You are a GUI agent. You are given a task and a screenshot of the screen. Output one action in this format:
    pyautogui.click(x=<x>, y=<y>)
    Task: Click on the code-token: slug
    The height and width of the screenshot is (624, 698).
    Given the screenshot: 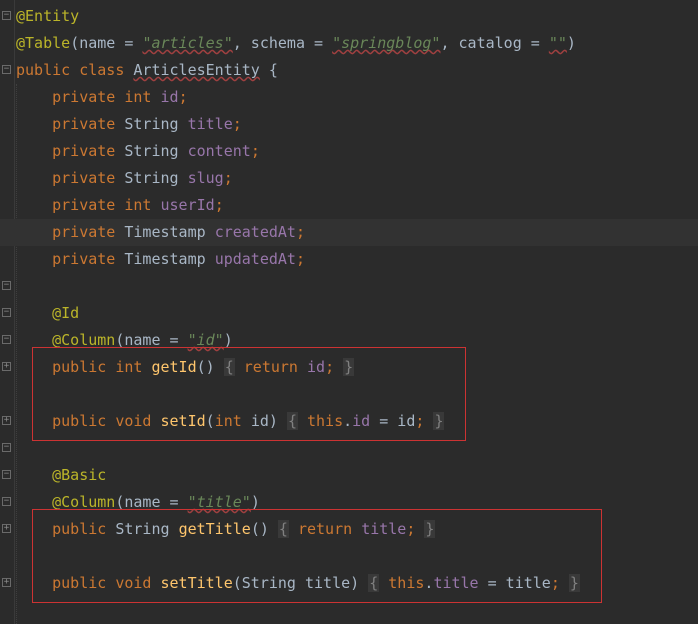 What is the action you would take?
    pyautogui.click(x=205, y=178)
    